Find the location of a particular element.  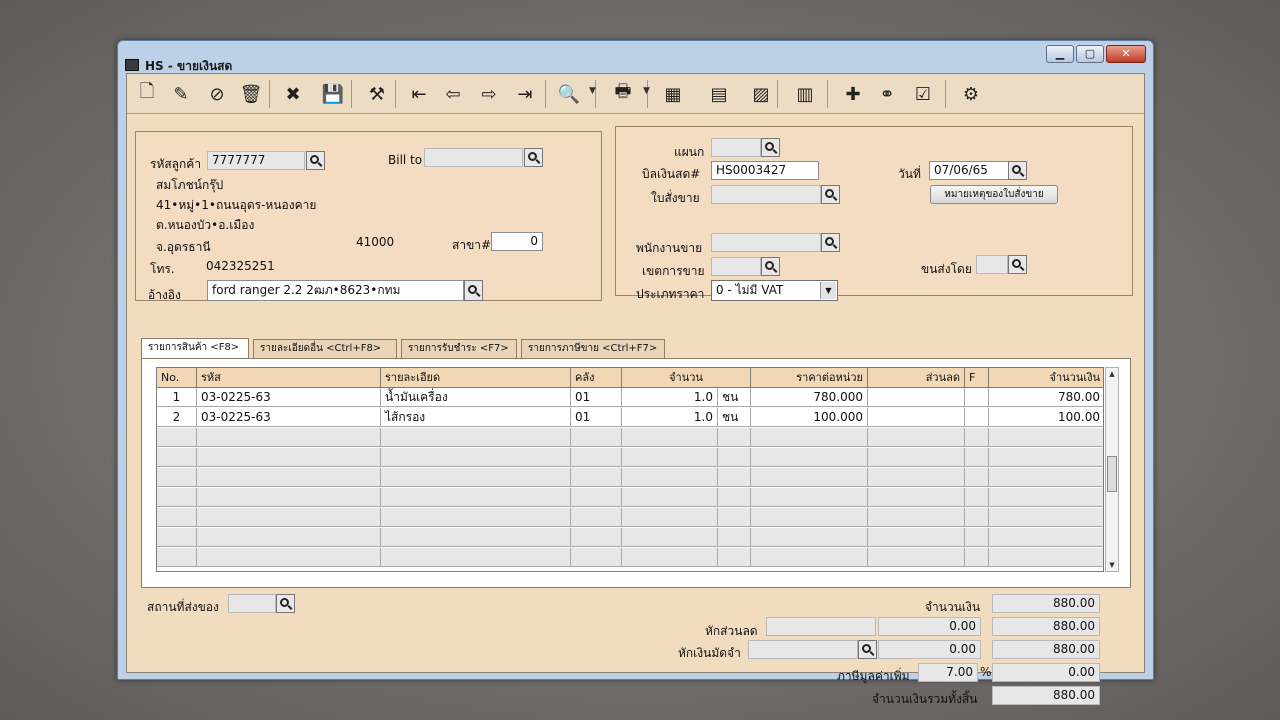

grid-cell-amount: 100.00 is located at coordinates (1046, 417).